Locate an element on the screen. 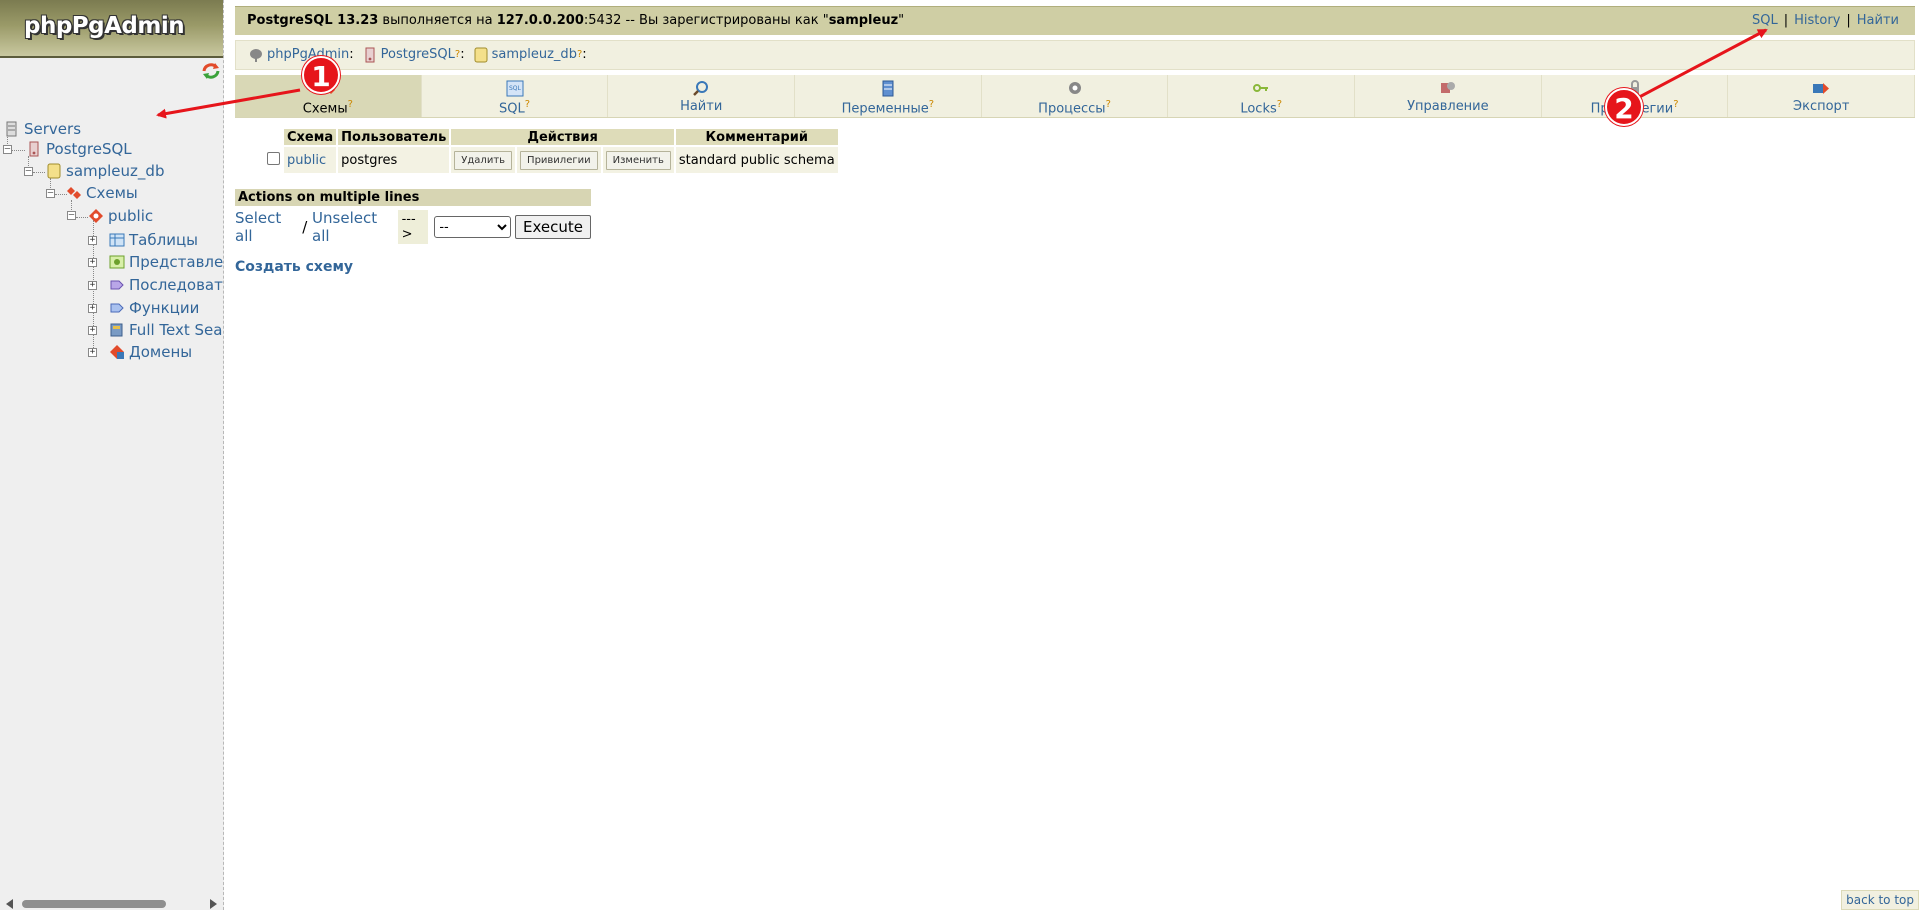 Image resolution: width=1919 pixels, height=910 pixels. tab-label: SQL is located at coordinates (511, 109).